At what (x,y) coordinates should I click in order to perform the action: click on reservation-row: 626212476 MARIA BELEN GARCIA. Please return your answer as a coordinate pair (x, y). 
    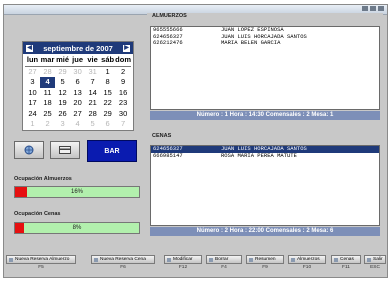
    Looking at the image, I should click on (265, 43).